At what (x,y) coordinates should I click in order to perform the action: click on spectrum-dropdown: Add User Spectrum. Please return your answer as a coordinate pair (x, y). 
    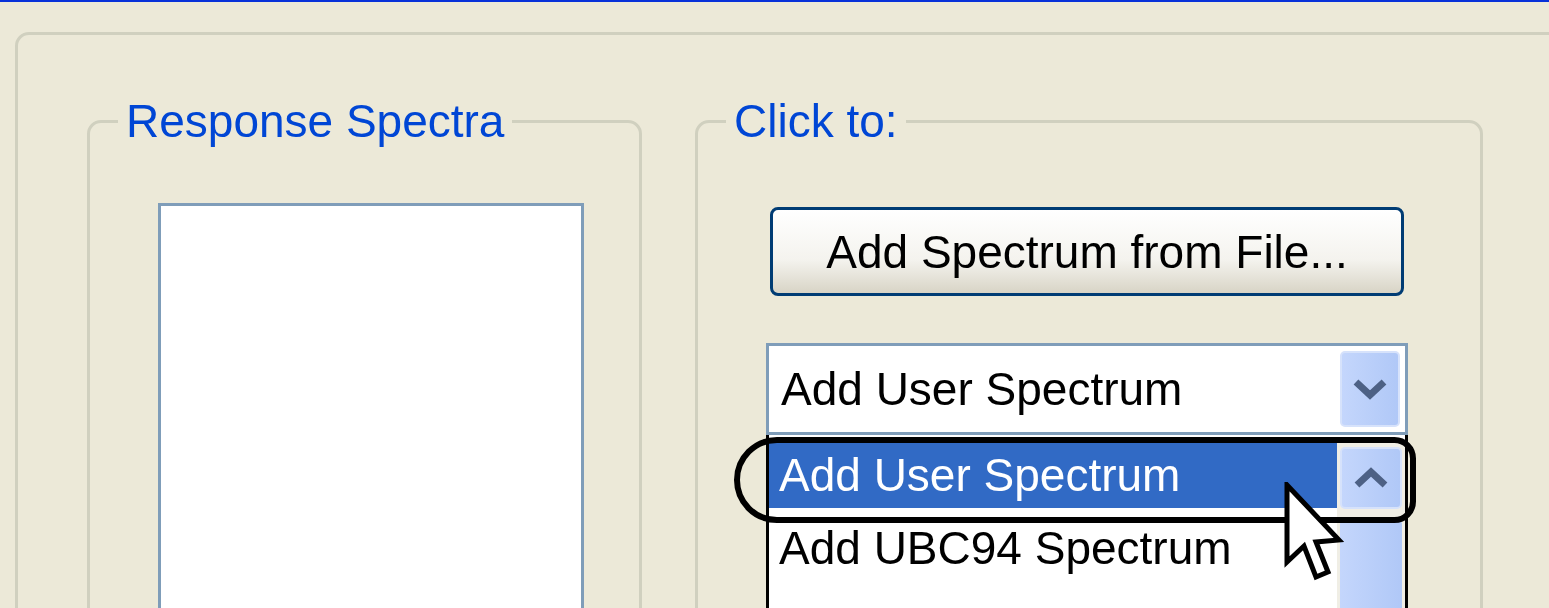
    Looking at the image, I should click on (1087, 389).